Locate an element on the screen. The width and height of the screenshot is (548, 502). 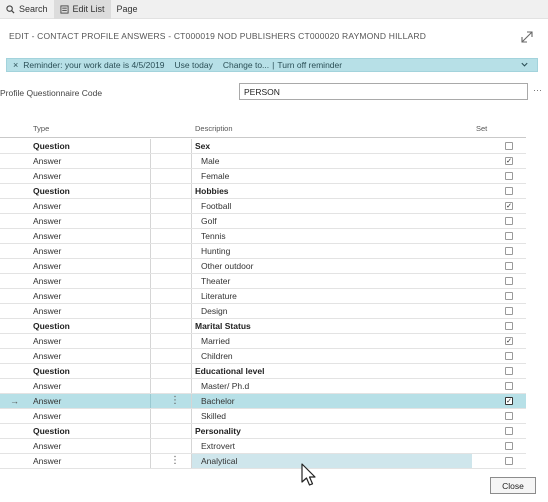
table-row: Answer Other outdoor is located at coordinates (263, 266).